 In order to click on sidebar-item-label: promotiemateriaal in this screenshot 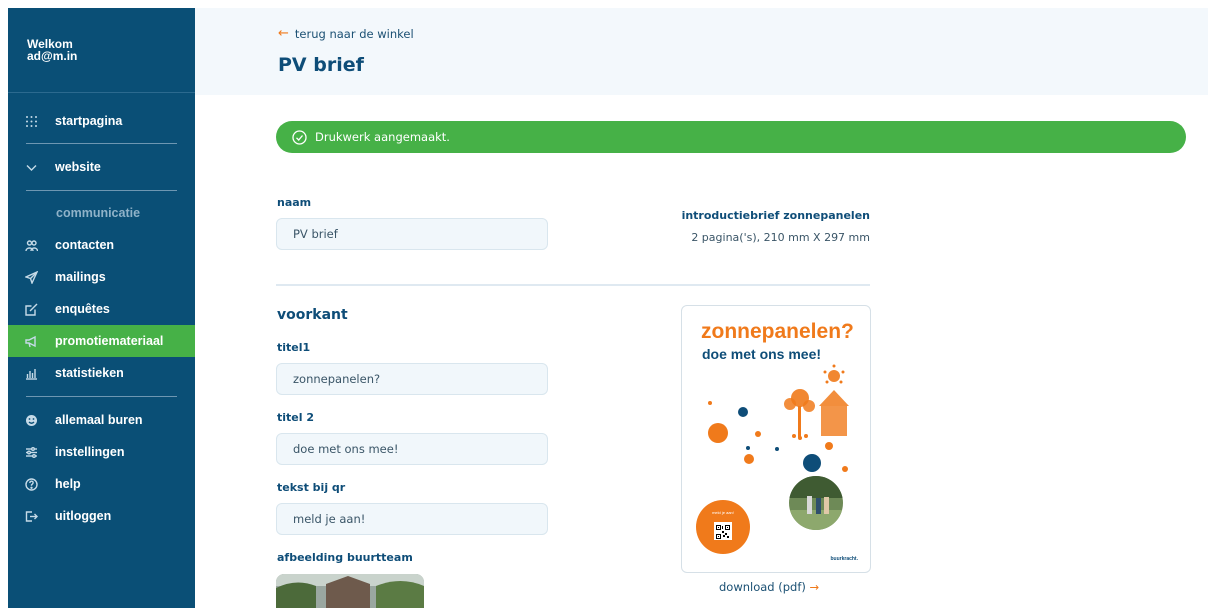, I will do `click(109, 341)`.